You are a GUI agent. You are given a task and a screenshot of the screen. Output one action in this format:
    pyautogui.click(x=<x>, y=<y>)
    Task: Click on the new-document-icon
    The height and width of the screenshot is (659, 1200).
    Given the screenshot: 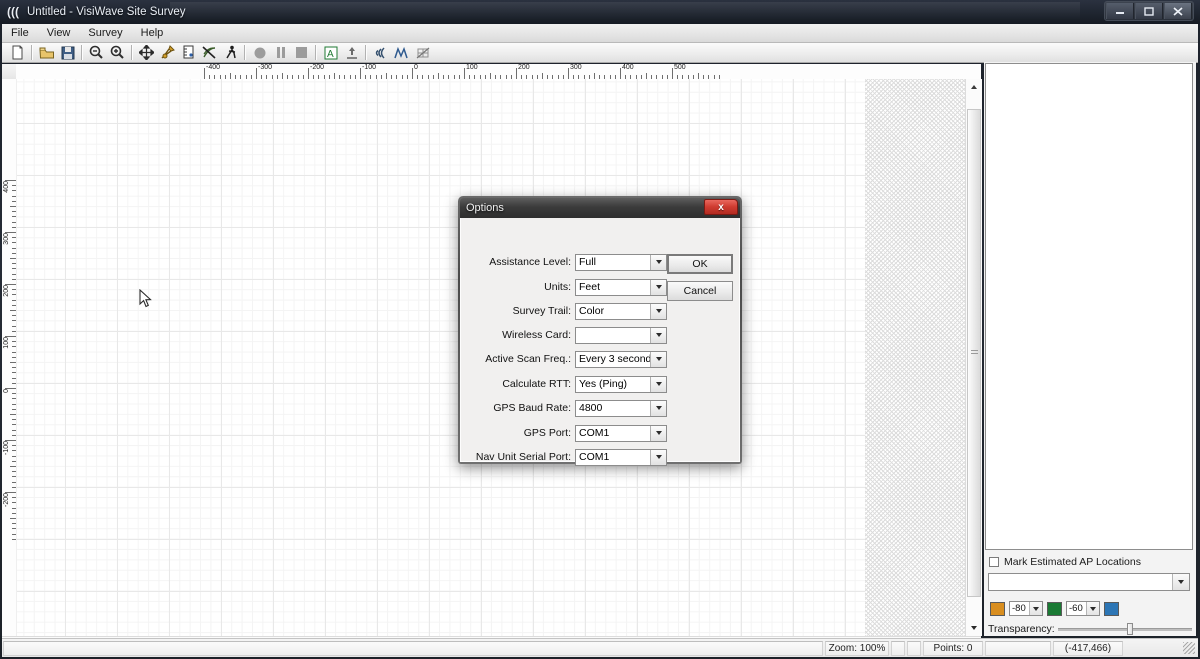 What is the action you would take?
    pyautogui.click(x=17, y=52)
    